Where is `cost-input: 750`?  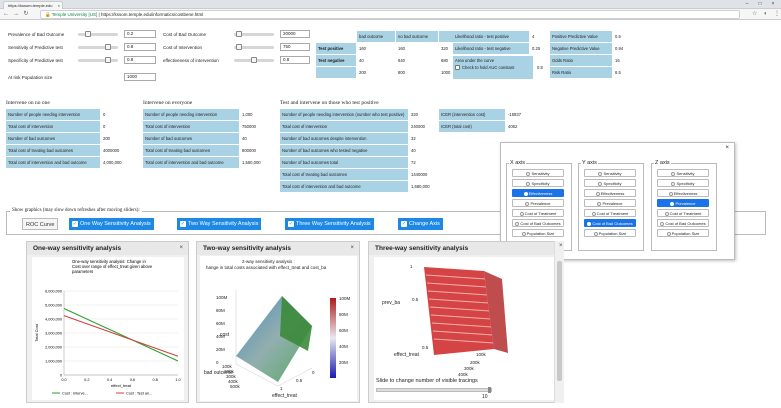
cost-input: 750 is located at coordinates (295, 47).